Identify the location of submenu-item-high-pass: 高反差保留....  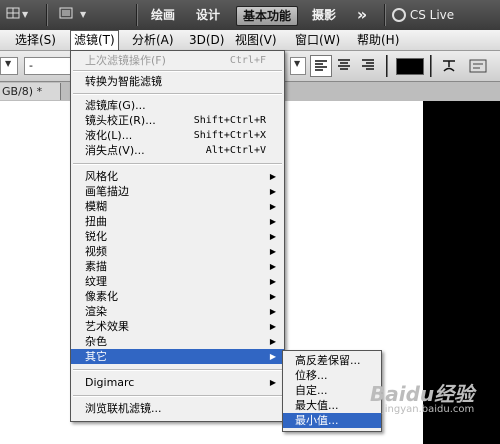
(332, 360).